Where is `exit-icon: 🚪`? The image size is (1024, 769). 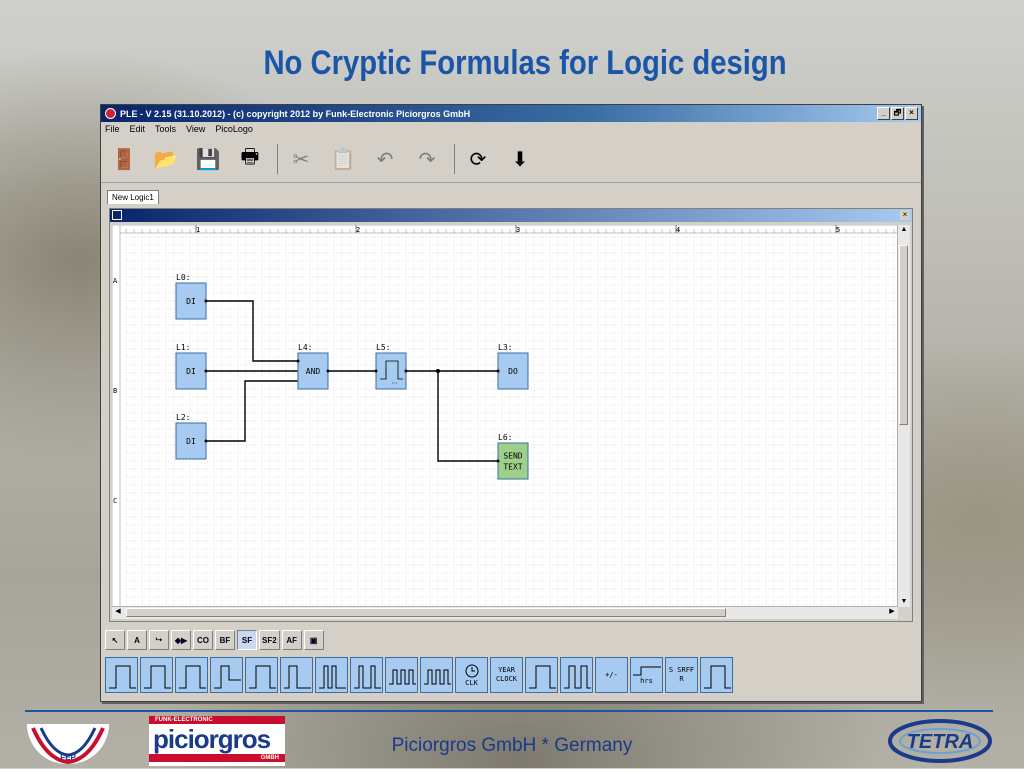
exit-icon: 🚪 is located at coordinates (124, 159).